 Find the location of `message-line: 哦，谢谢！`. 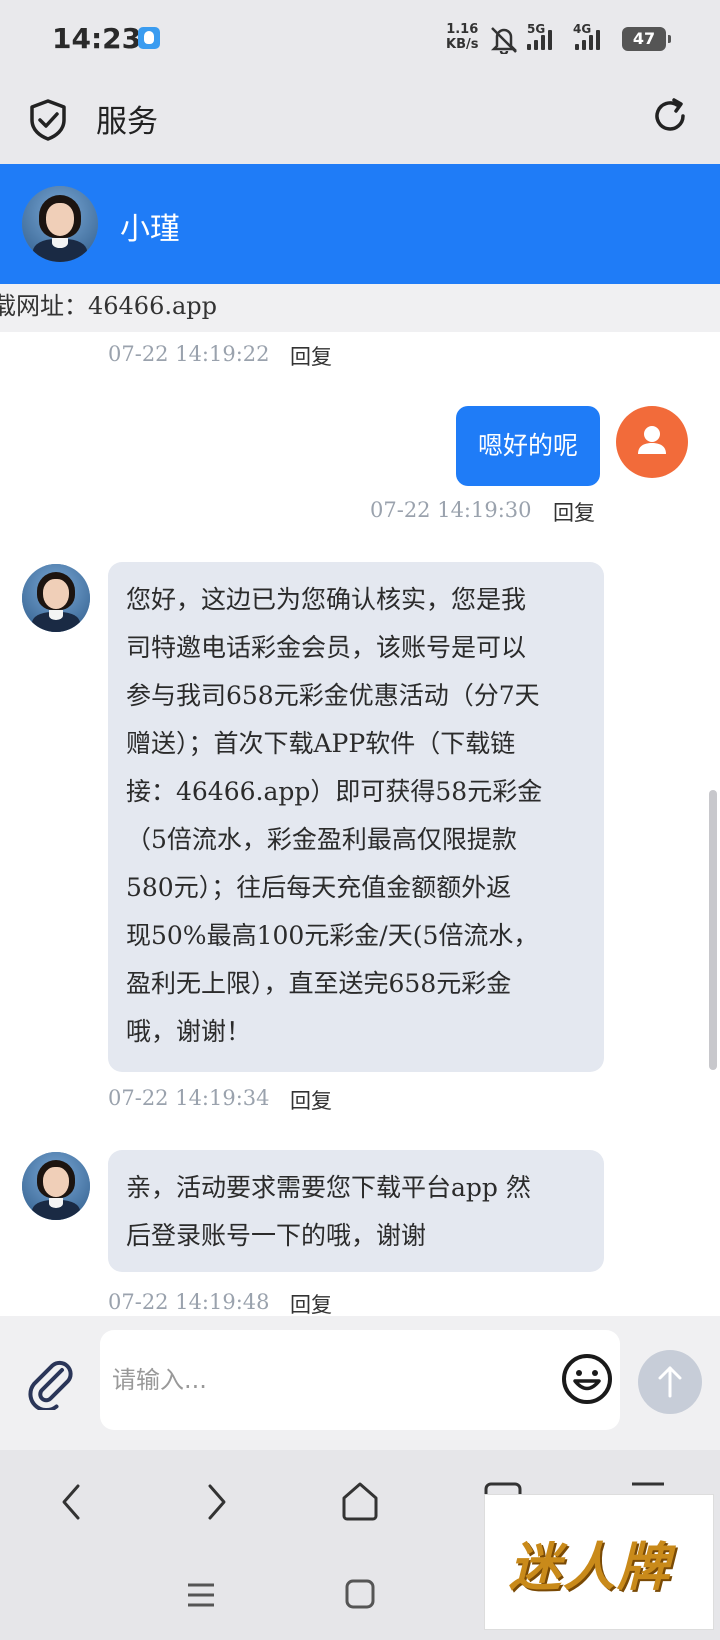

message-line: 哦，谢谢！ is located at coordinates (189, 1031).